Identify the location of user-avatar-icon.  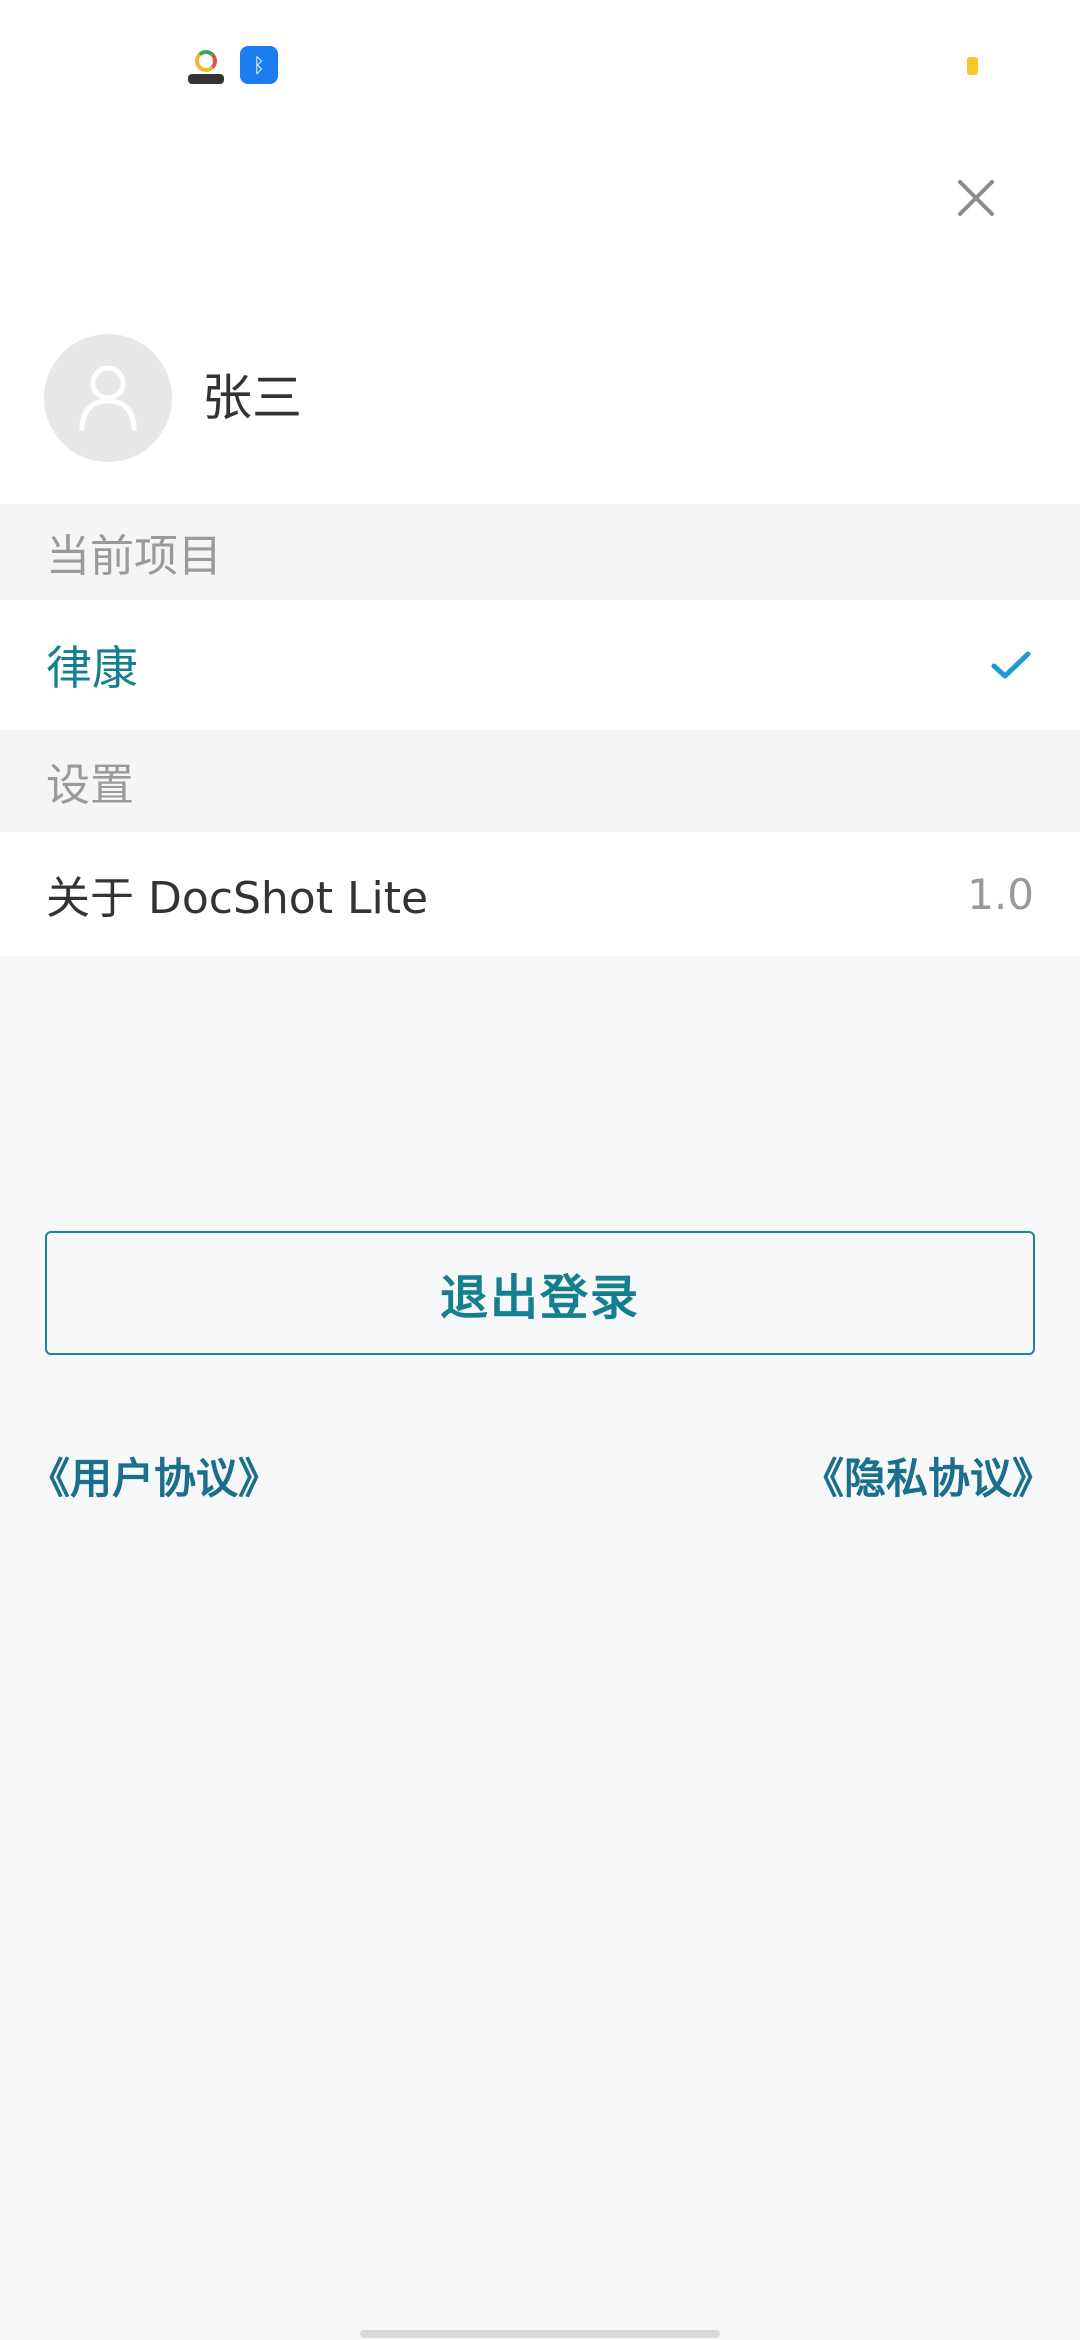
(108, 398).